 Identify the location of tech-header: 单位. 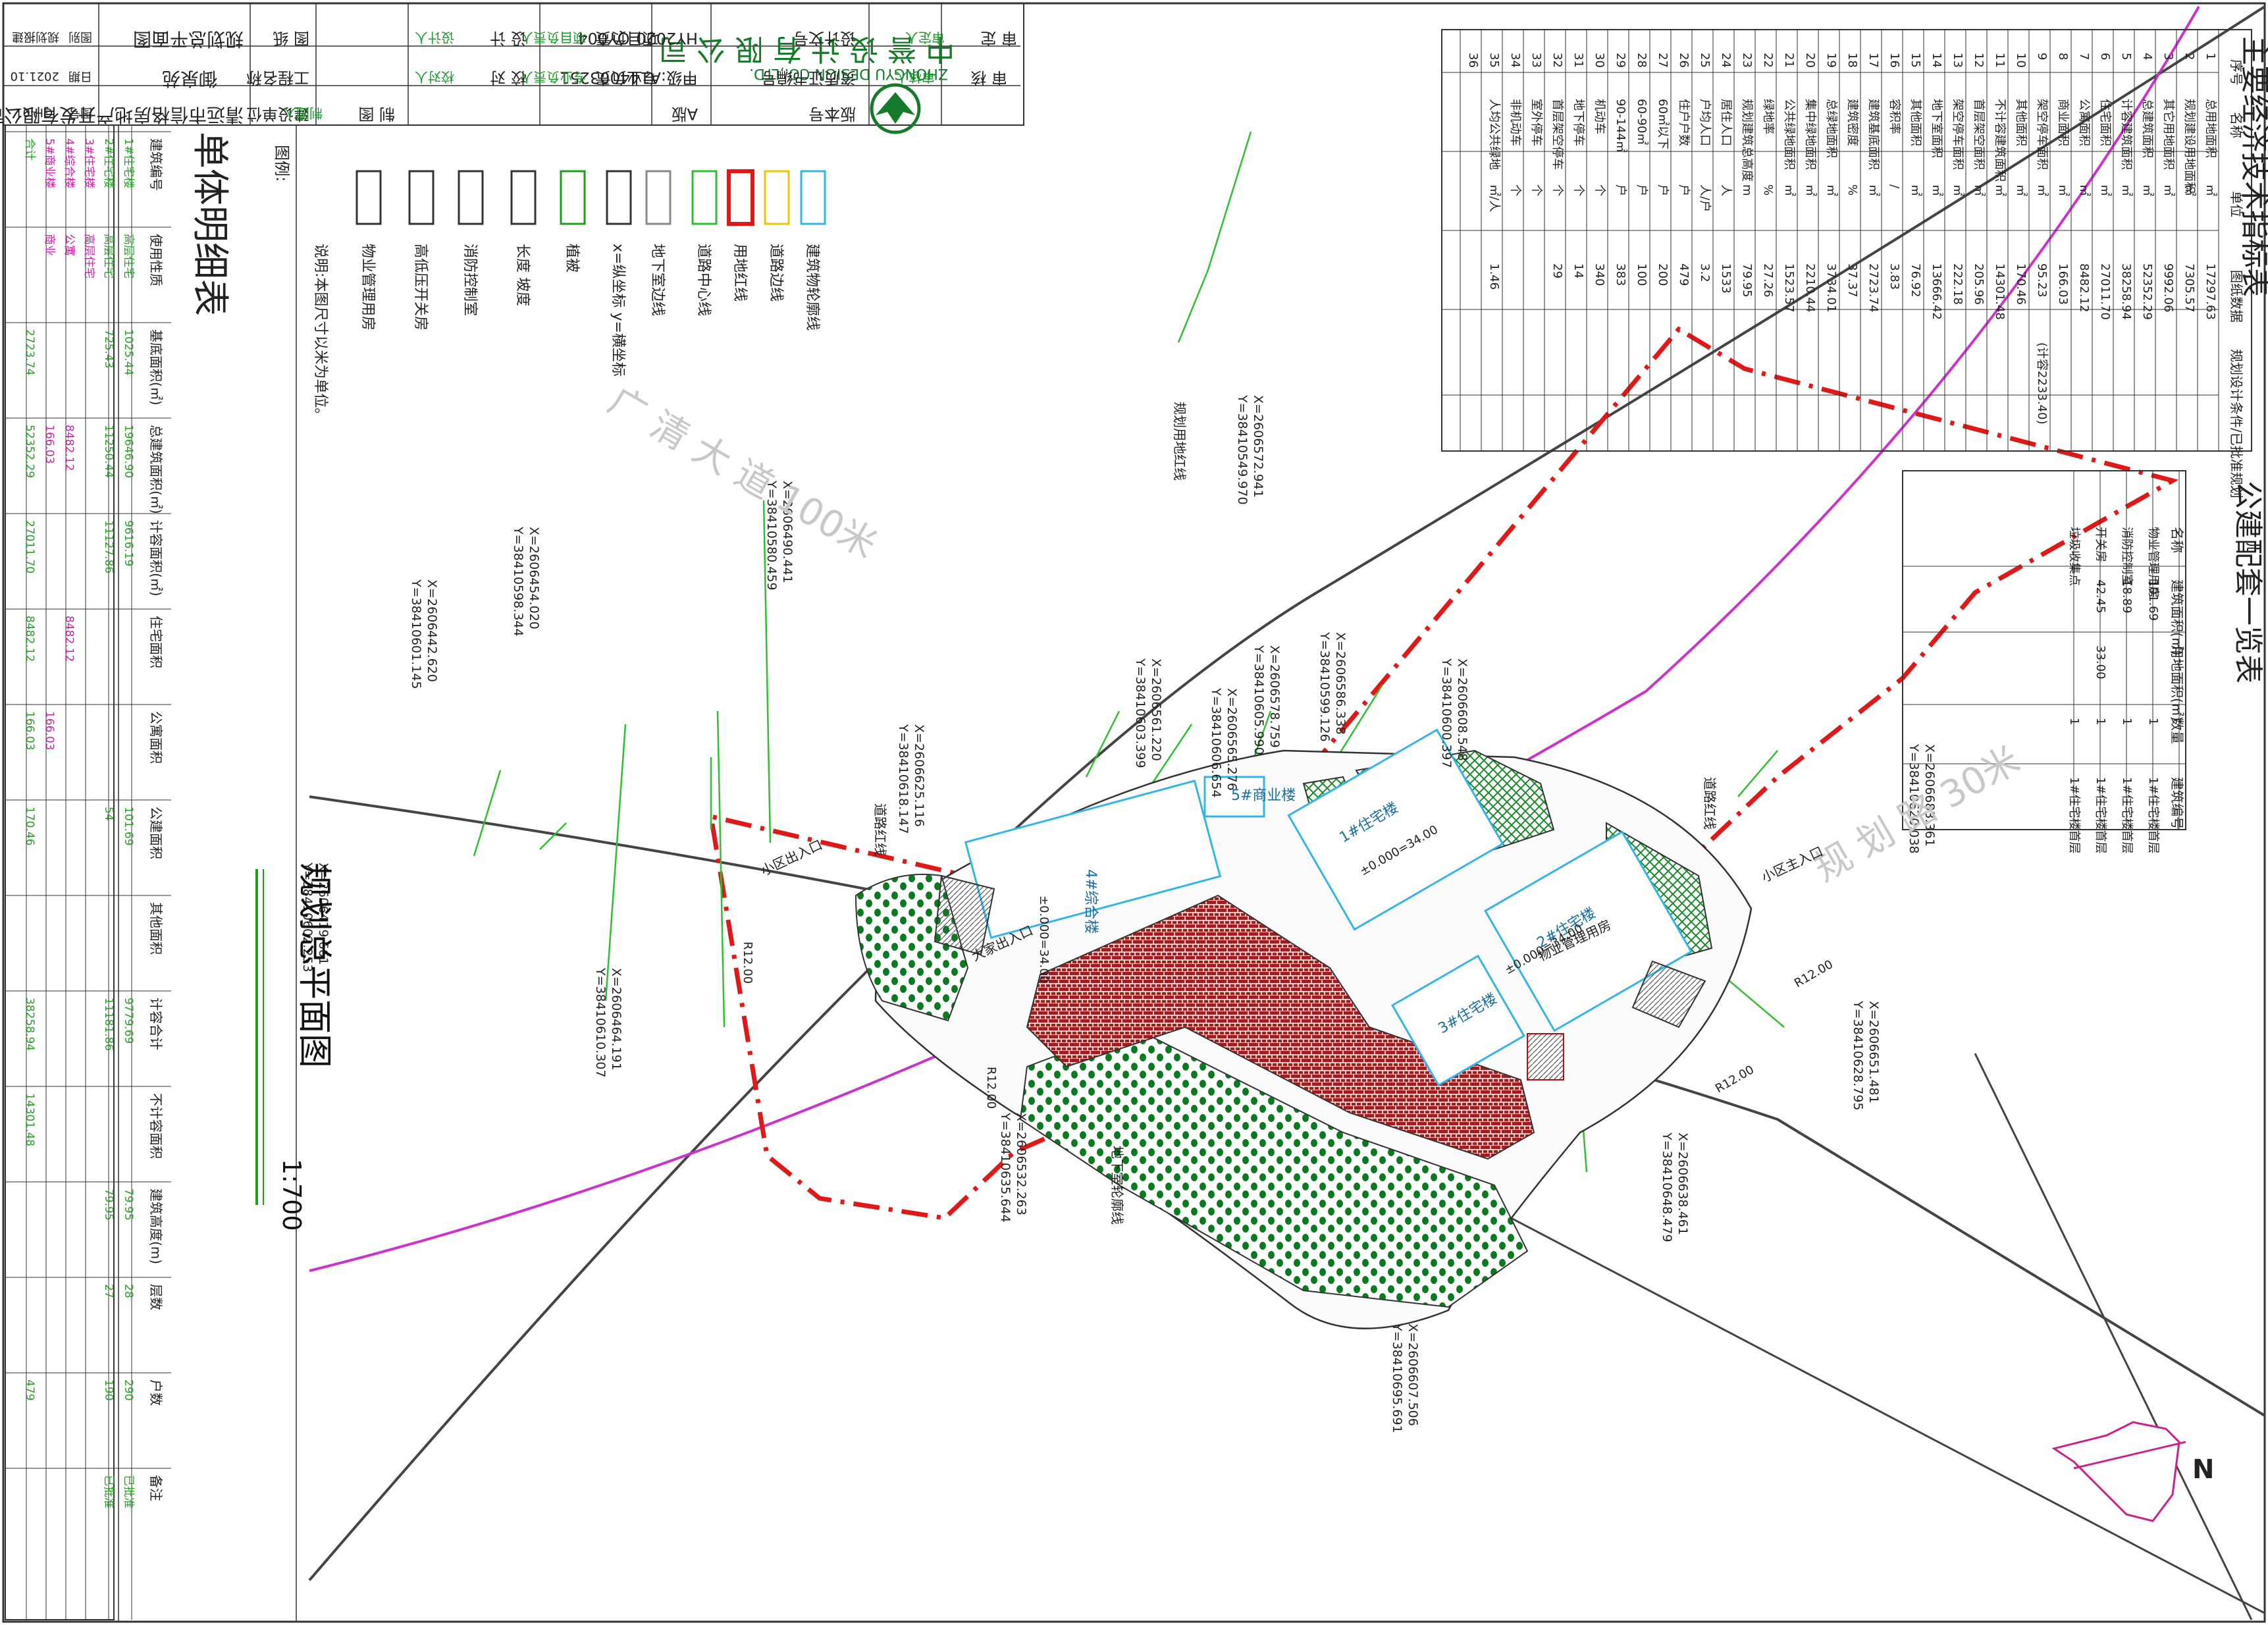
(2236, 204).